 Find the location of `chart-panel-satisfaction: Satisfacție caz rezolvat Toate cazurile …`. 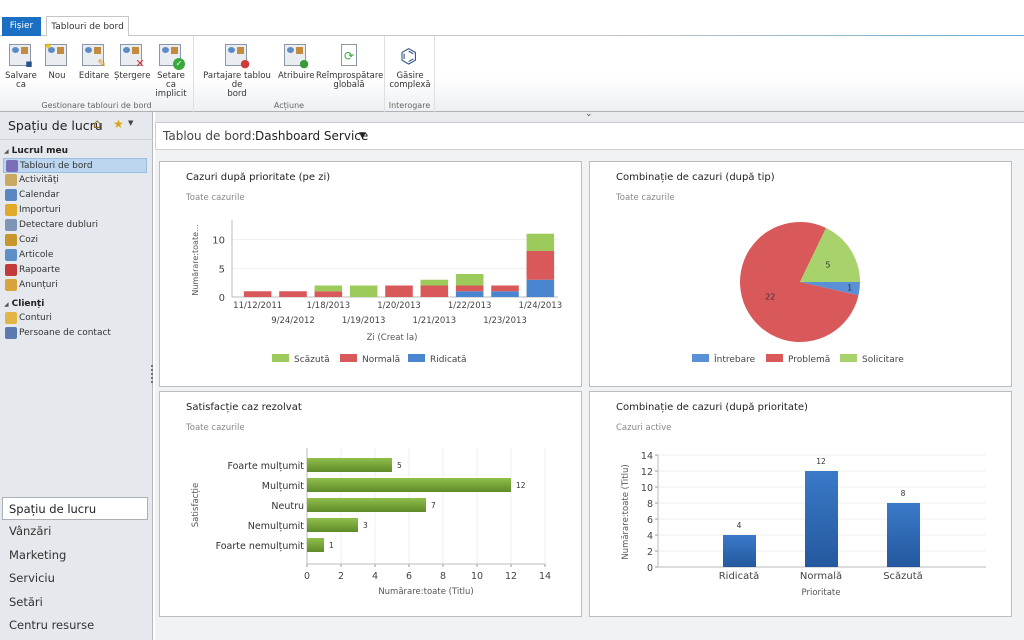

chart-panel-satisfaction: Satisfacție caz rezolvat Toate cazurile … is located at coordinates (370, 504).